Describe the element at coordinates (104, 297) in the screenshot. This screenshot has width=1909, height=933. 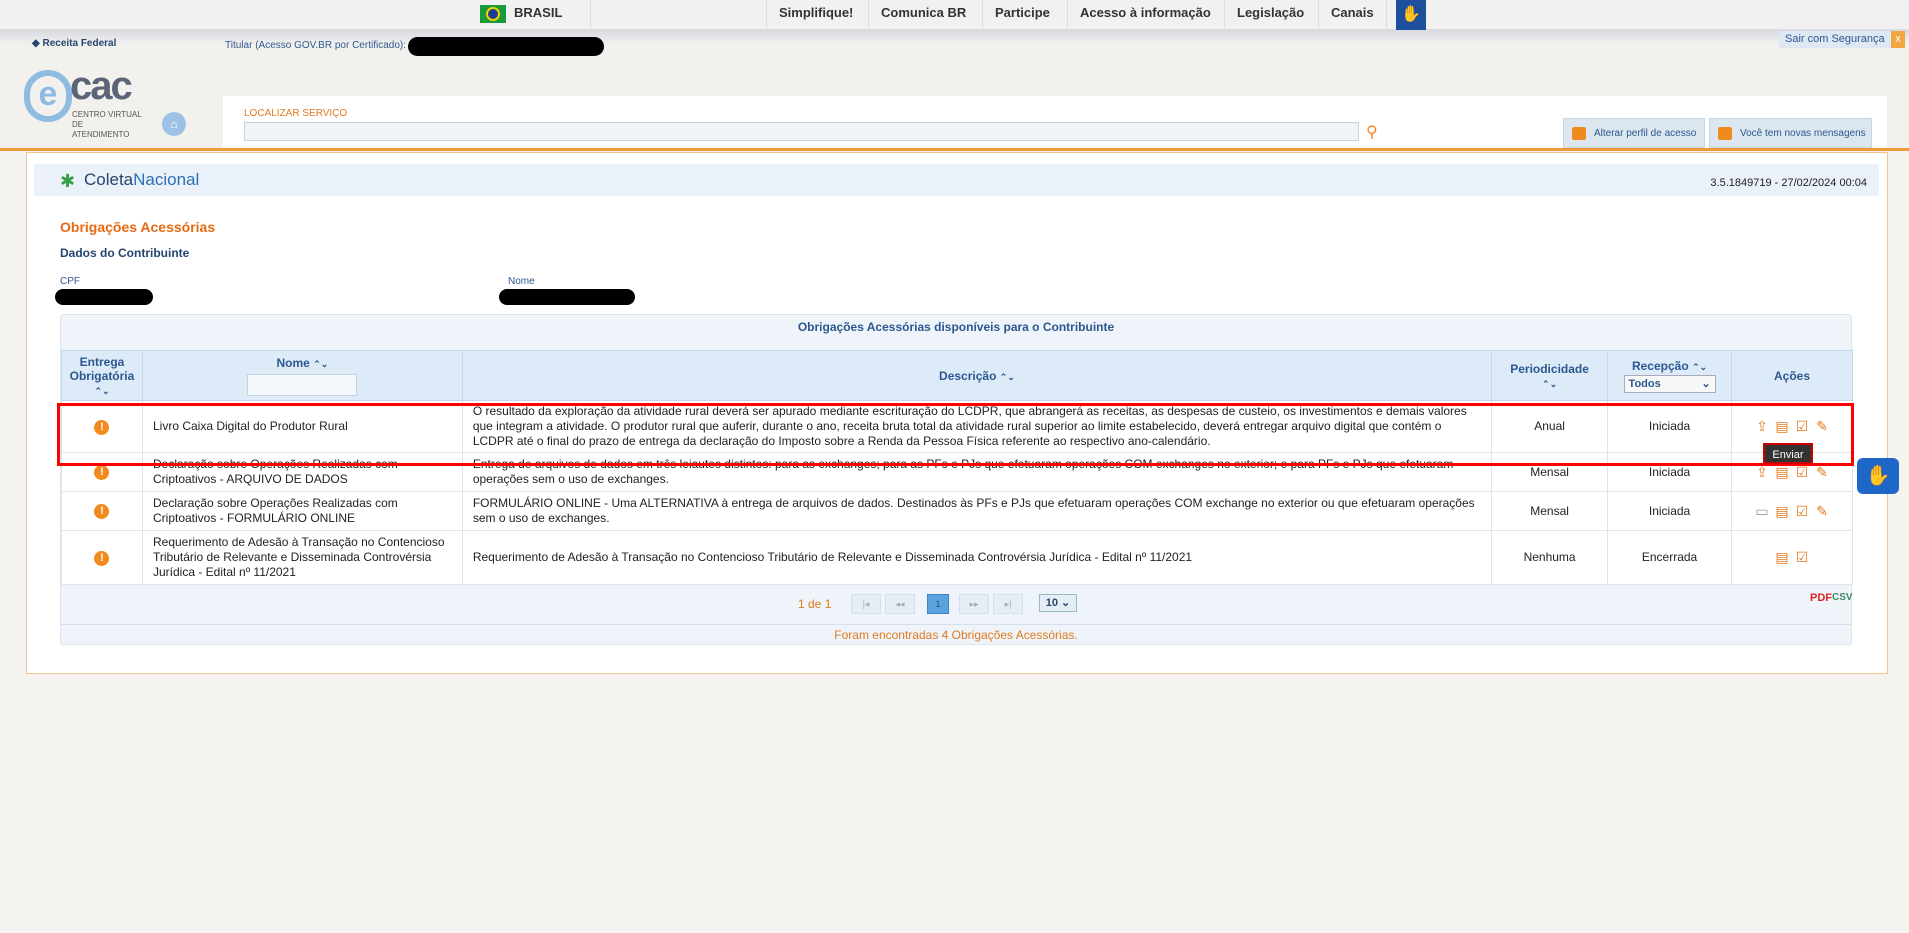
I see `redacted-cpf` at that location.